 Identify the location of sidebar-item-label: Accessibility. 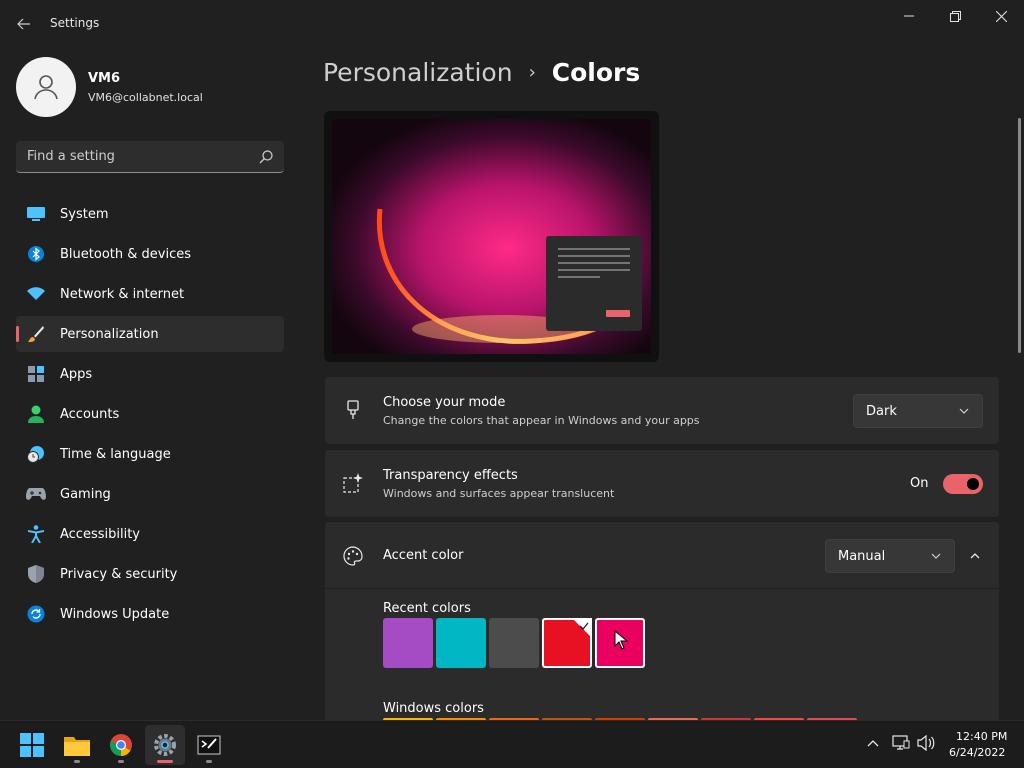
(100, 534).